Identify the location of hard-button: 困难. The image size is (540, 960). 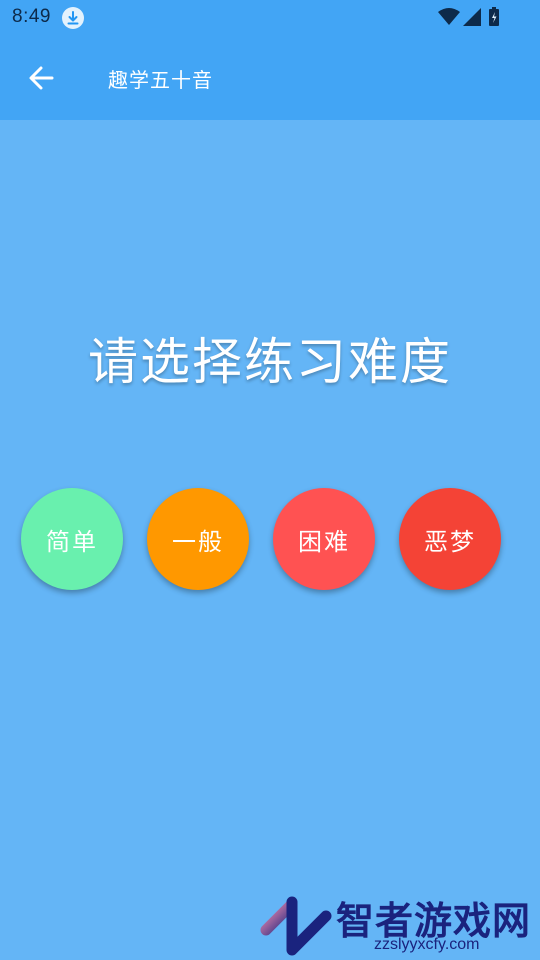
(324, 539).